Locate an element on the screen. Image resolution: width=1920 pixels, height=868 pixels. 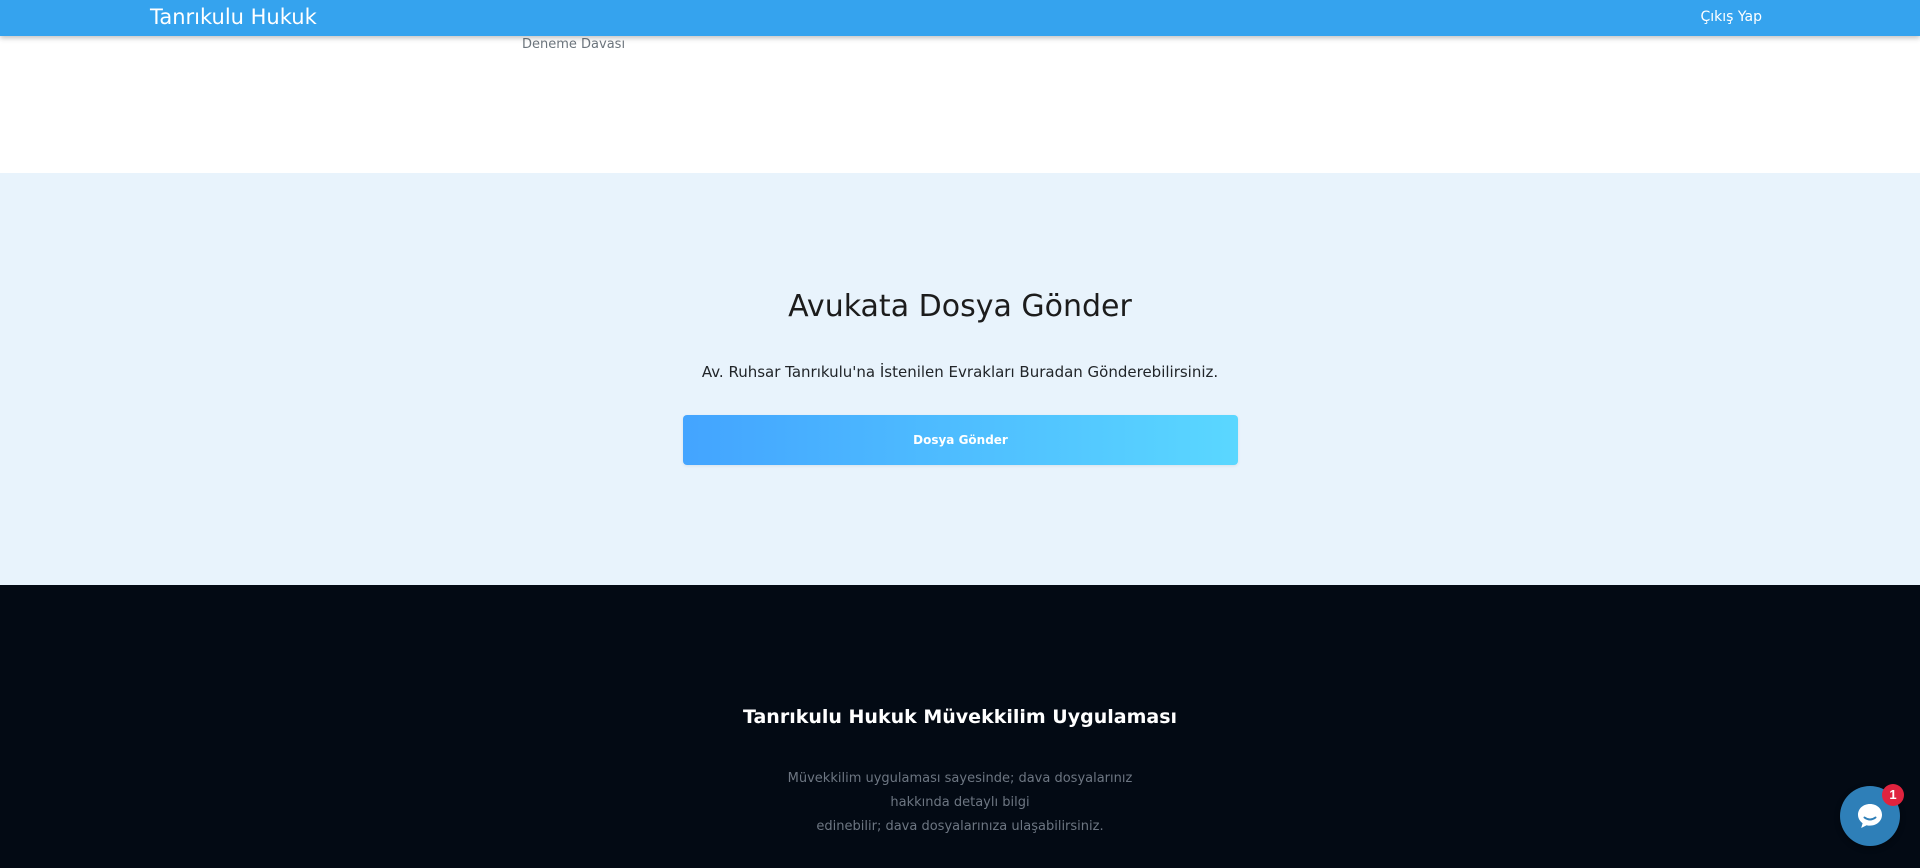
chat-bubble-icon is located at coordinates (1870, 816).